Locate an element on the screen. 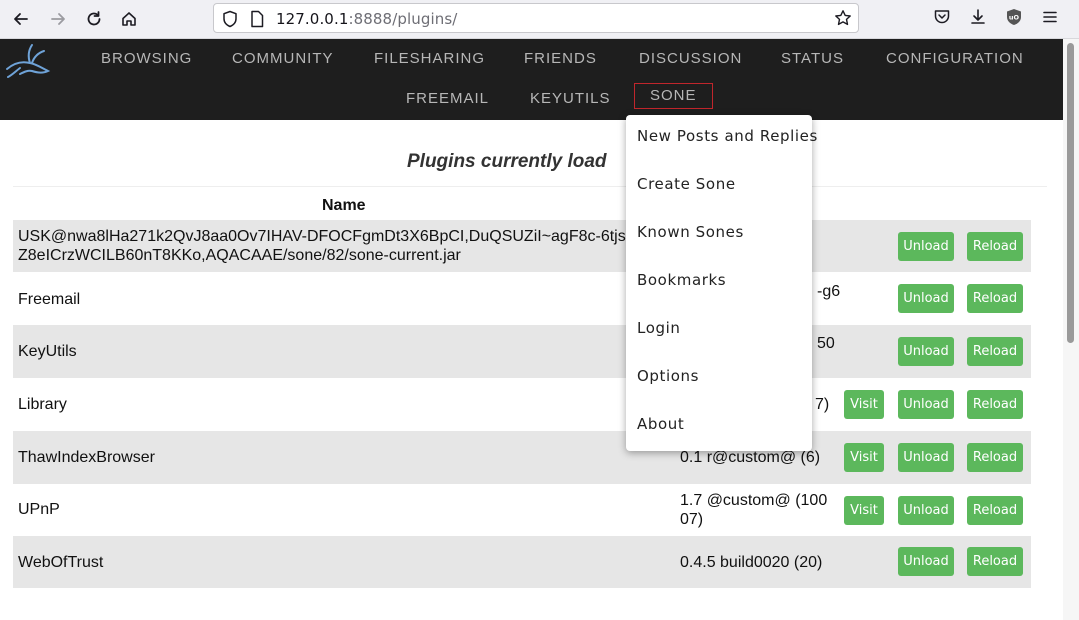 The width and height of the screenshot is (1079, 620). plugin-version: 50 is located at coordinates (826, 343).